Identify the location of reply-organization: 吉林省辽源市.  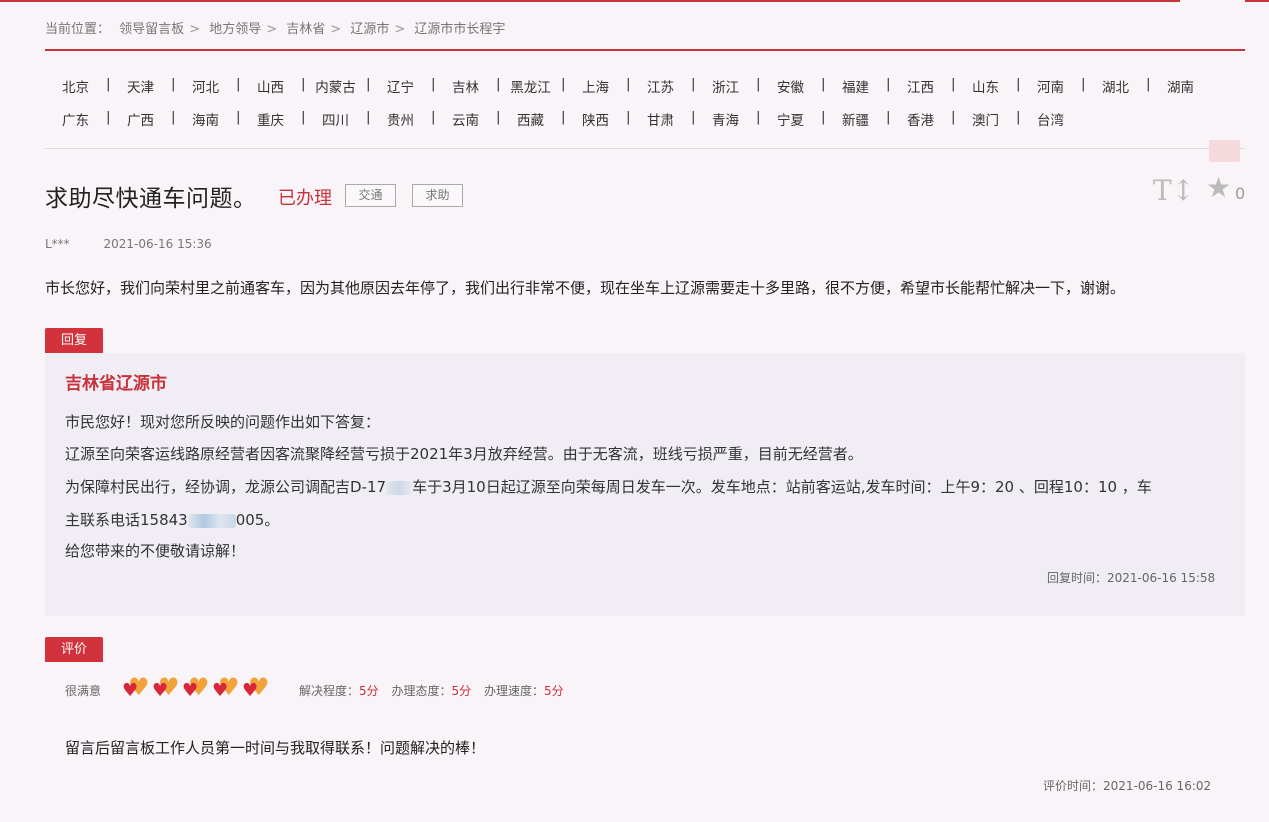
(116, 384).